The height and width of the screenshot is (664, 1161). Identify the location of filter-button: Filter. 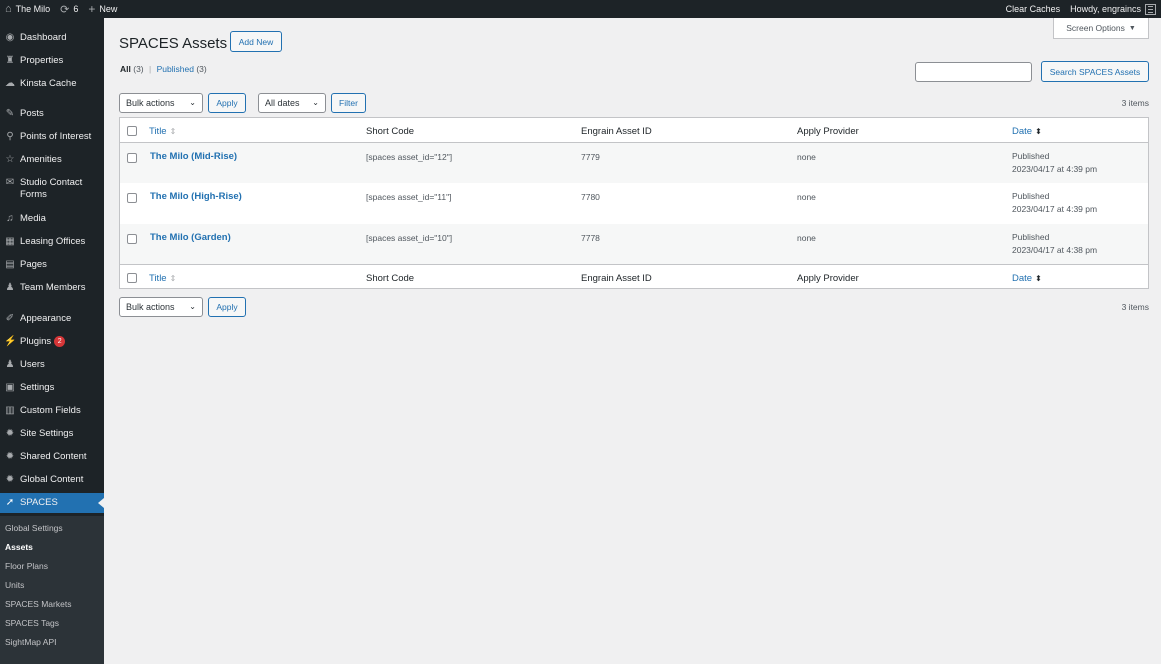
(348, 103).